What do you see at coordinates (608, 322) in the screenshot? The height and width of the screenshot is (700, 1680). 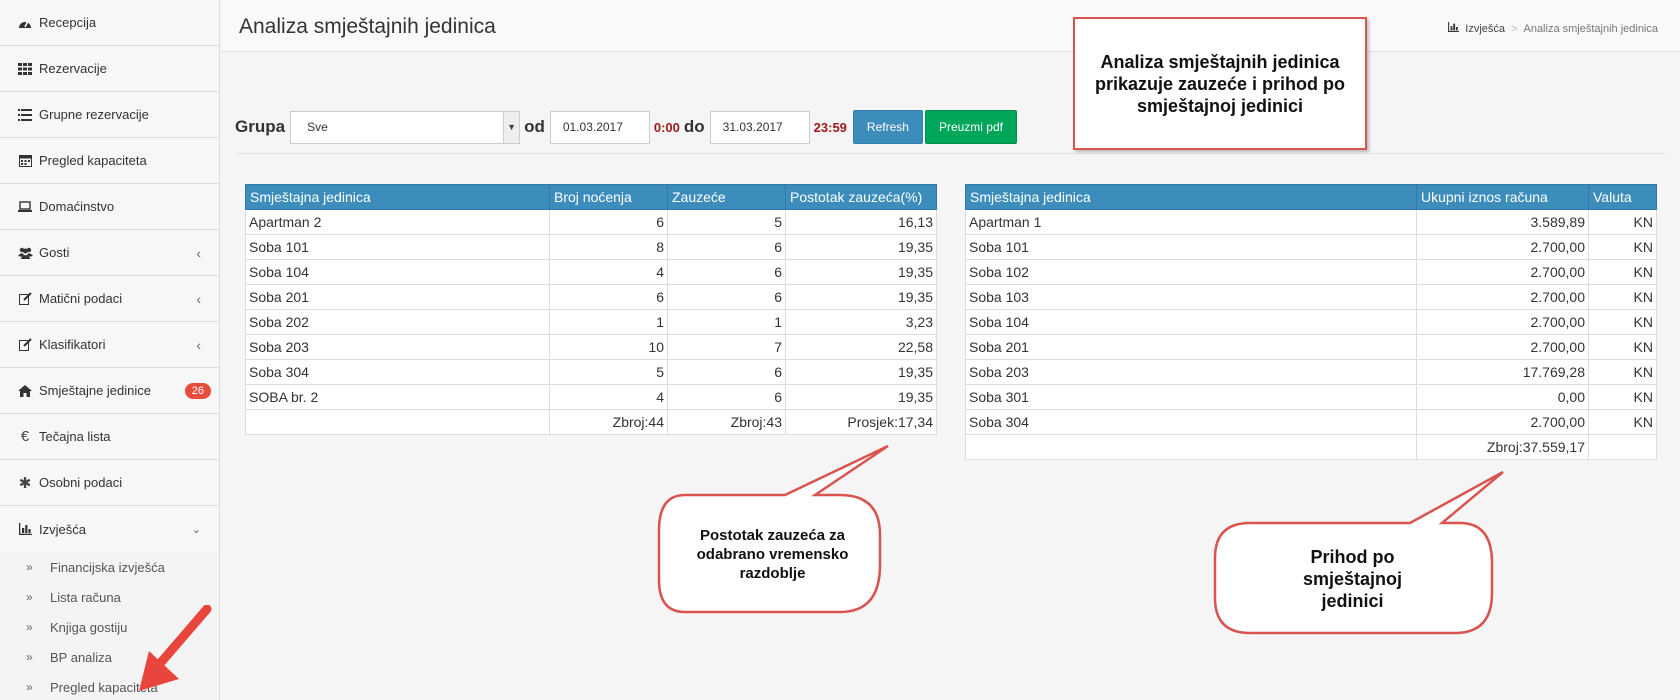 I see `table-cell: 1` at bounding box center [608, 322].